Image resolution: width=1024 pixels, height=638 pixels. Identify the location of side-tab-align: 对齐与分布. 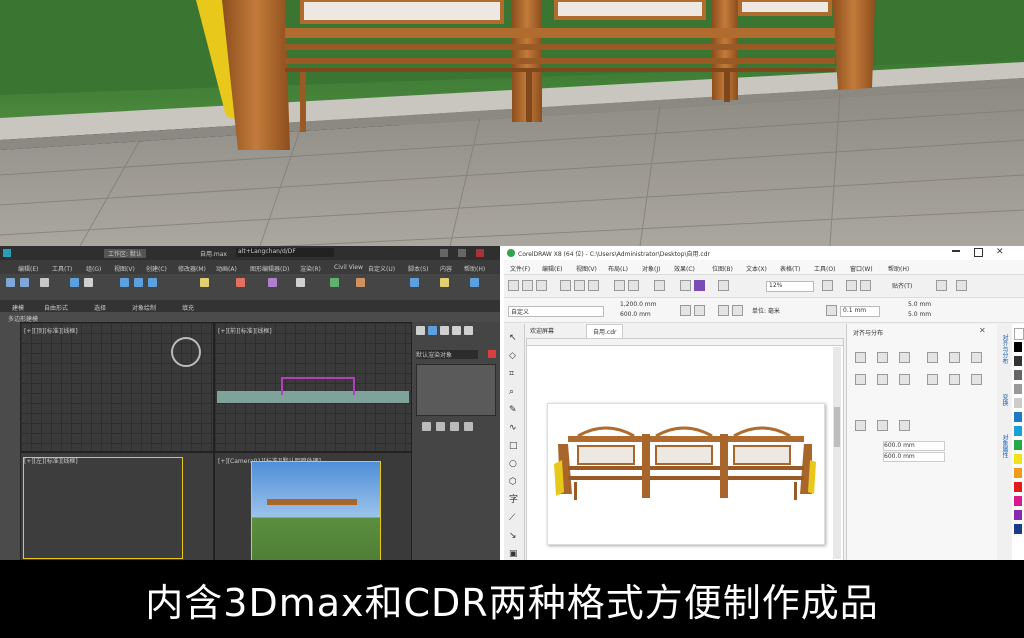
(1004, 349).